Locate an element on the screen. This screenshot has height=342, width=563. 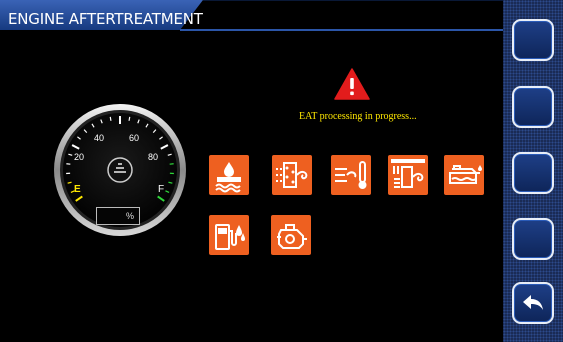
side-button-panel is located at coordinates (533, 171).